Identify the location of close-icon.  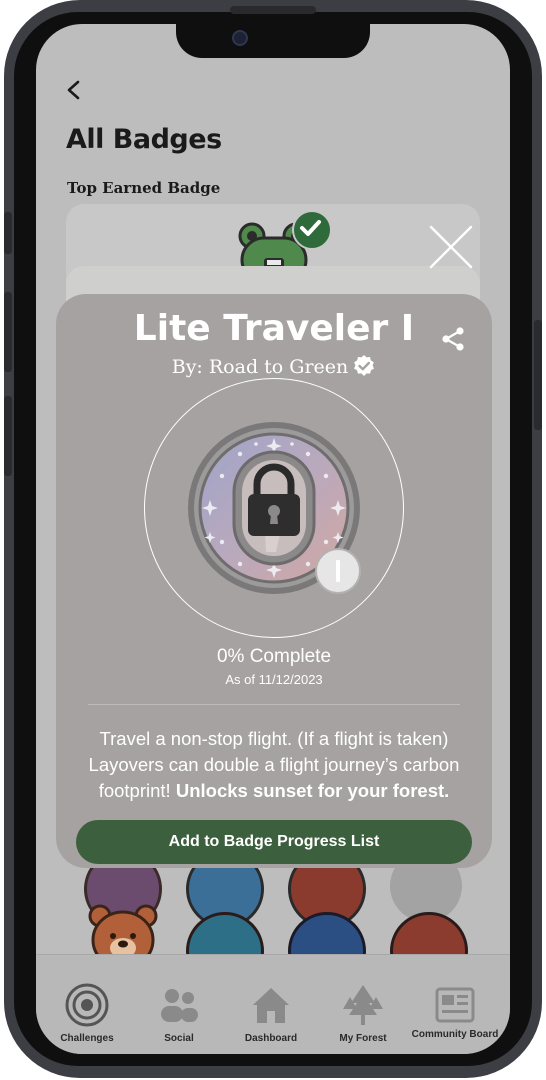
(451, 247).